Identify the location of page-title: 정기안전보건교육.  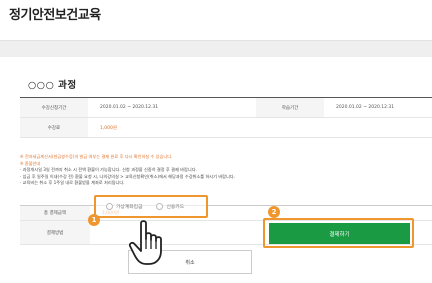
(55, 15).